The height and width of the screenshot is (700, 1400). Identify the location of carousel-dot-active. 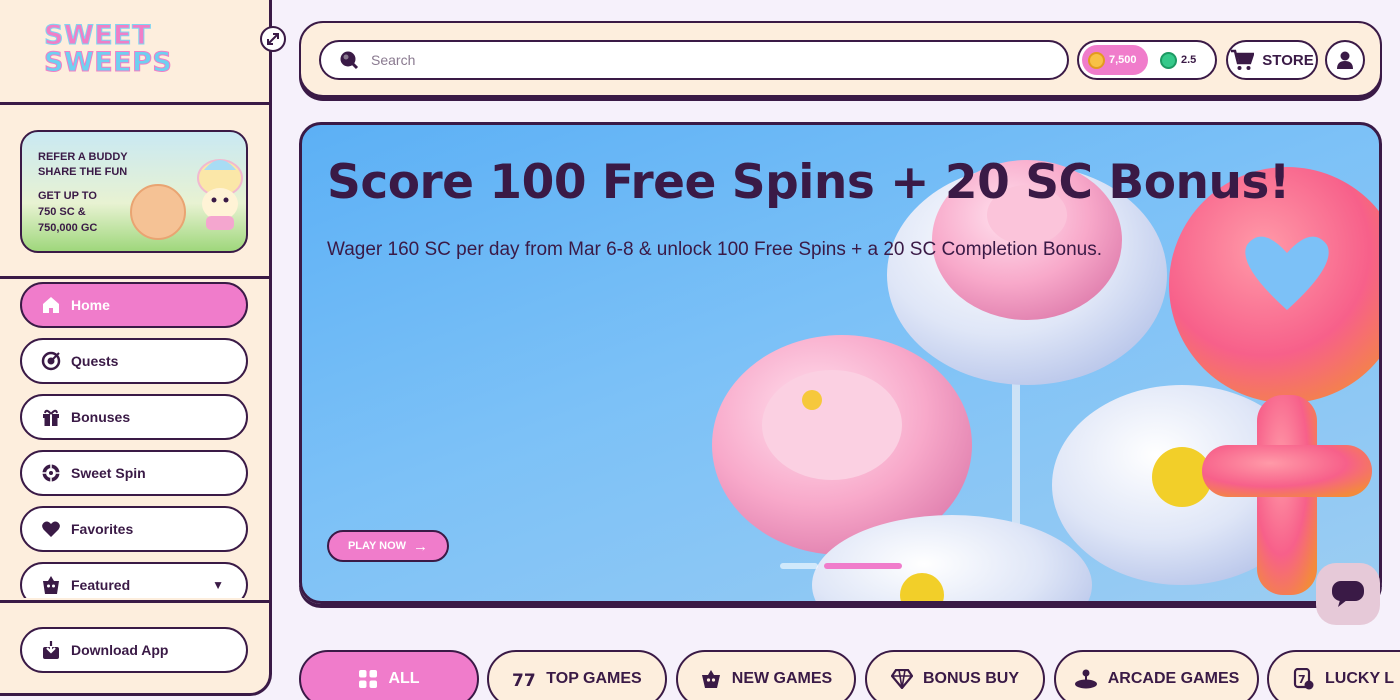
(863, 566).